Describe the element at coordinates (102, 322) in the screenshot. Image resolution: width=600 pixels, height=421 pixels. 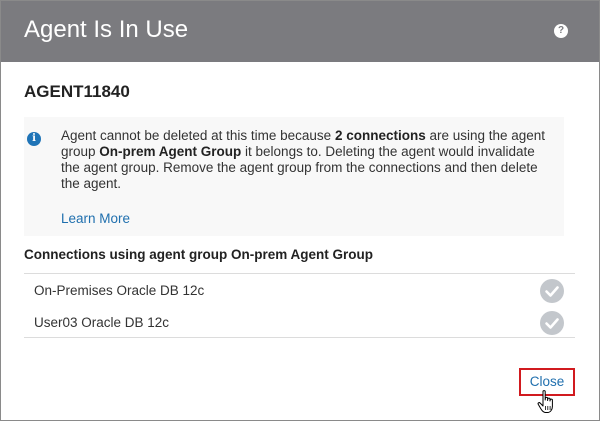
I see `connection-name: User03 Oracle DB 12c` at that location.